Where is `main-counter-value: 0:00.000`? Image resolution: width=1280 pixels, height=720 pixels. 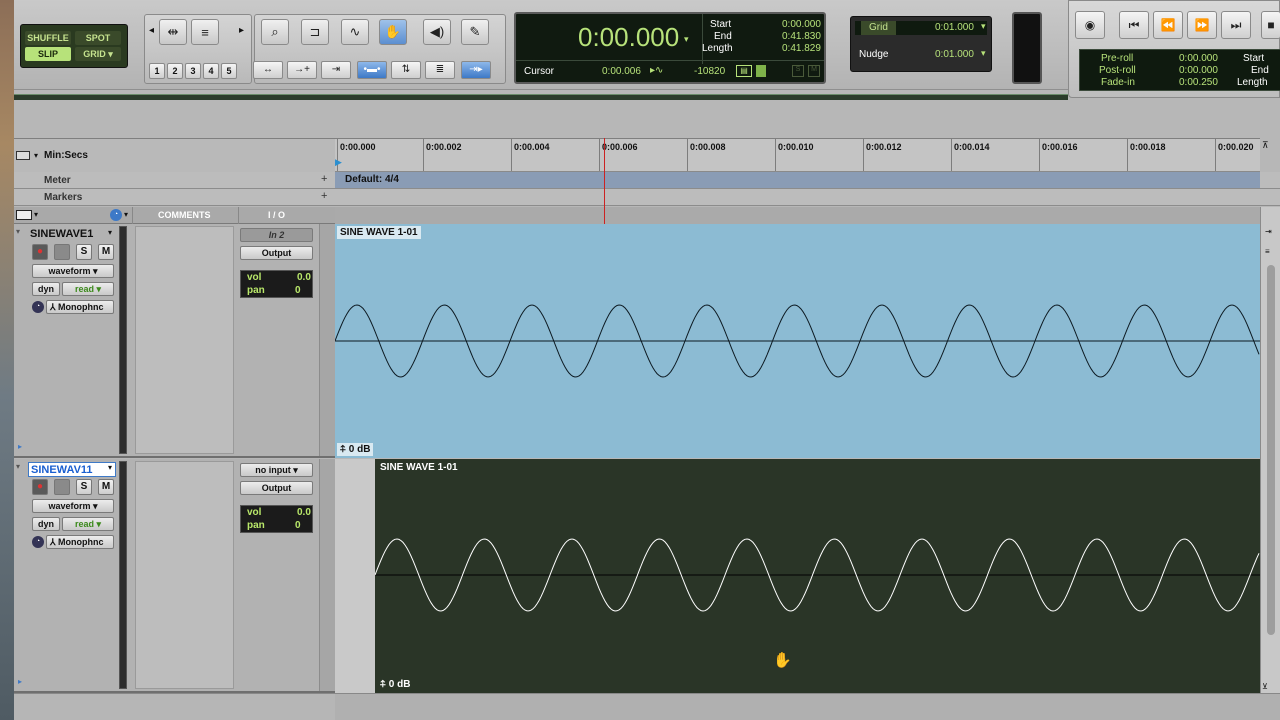 main-counter-value: 0:00.000 is located at coordinates (628, 37).